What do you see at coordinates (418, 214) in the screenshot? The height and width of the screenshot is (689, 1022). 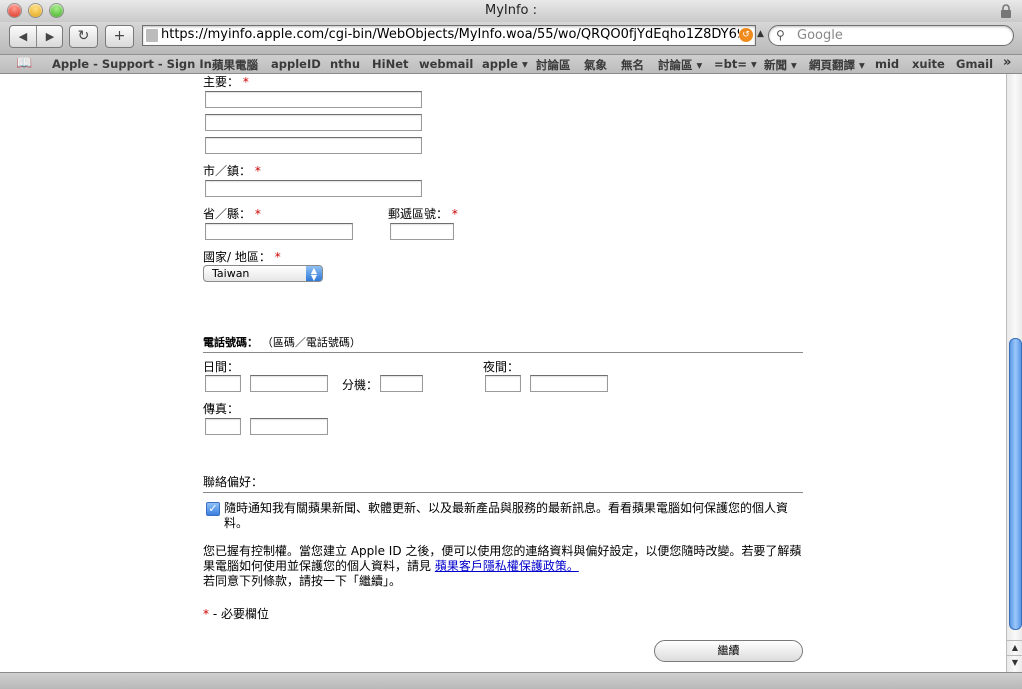 I see `postal-code-label-text: 郵遞區號：` at bounding box center [418, 214].